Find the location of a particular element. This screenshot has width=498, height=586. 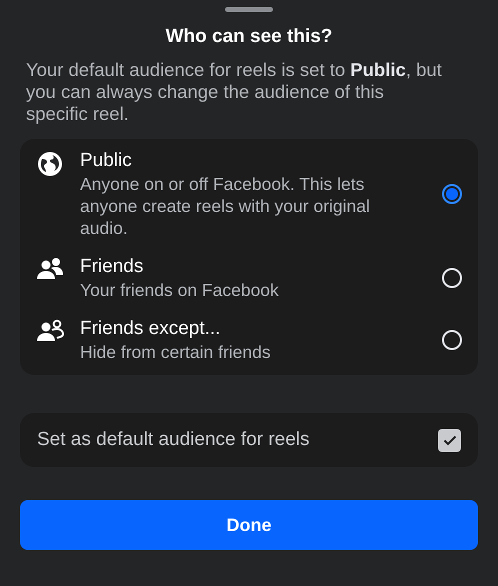

default-setting-row: Set as default audience for reels is located at coordinates (249, 440).